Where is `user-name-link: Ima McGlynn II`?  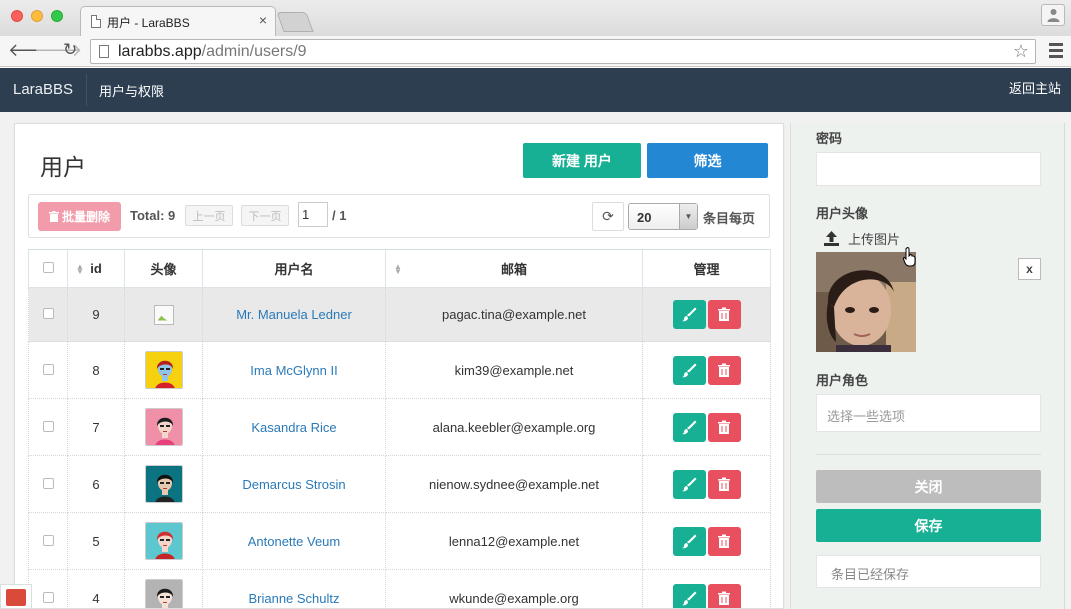 user-name-link: Ima McGlynn II is located at coordinates (293, 370).